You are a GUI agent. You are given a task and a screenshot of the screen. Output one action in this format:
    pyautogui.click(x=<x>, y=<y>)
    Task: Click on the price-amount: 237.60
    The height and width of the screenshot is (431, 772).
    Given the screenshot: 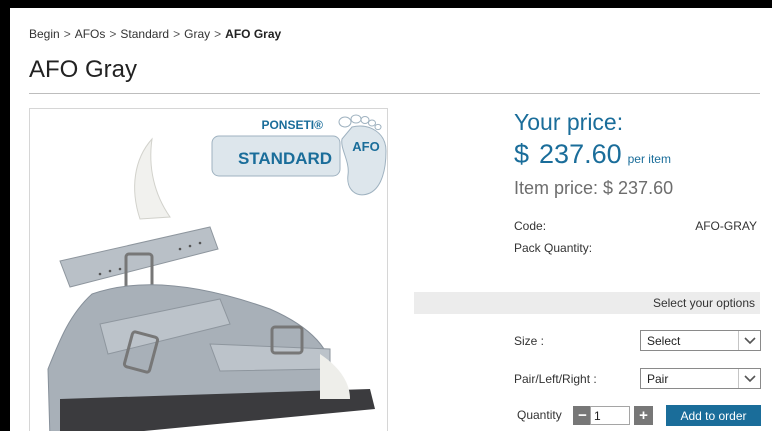 What is the action you would take?
    pyautogui.click(x=580, y=154)
    